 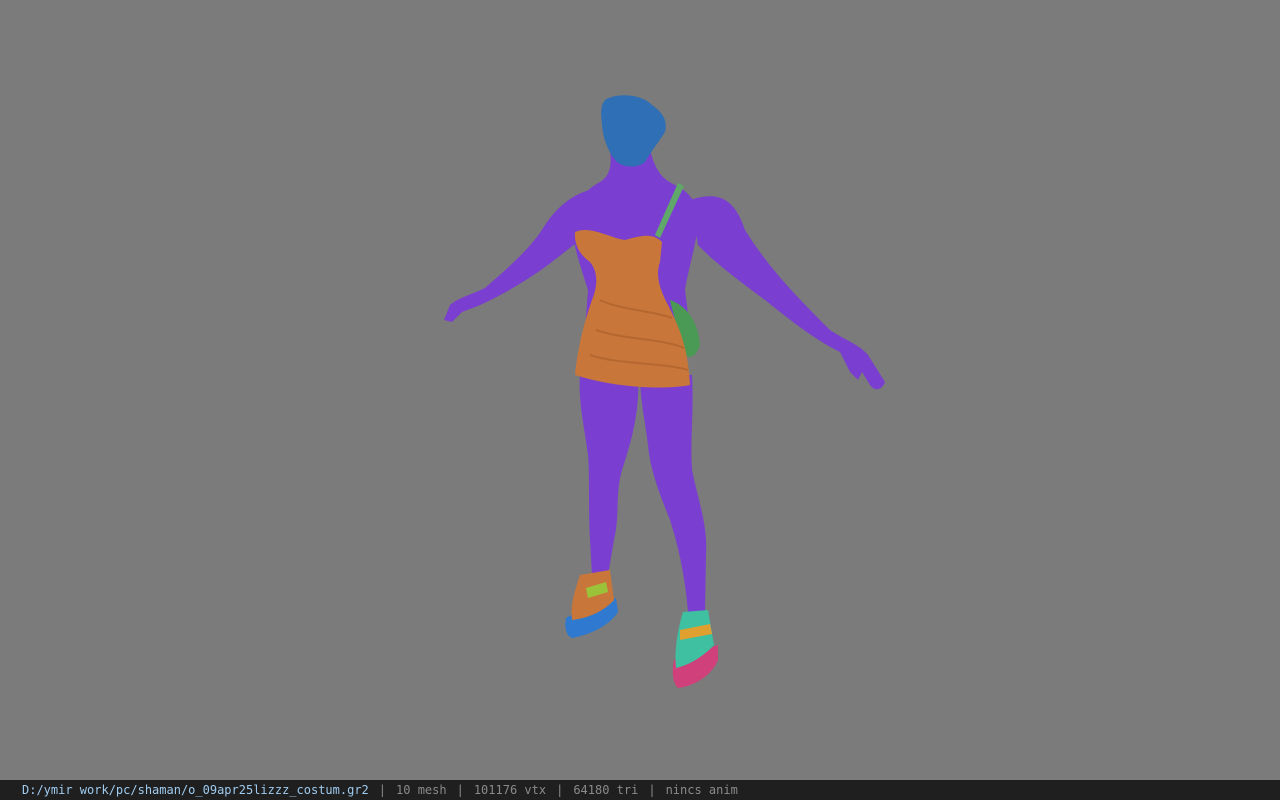 I want to click on vertex-count: 101176 vtx, so click(x=510, y=790).